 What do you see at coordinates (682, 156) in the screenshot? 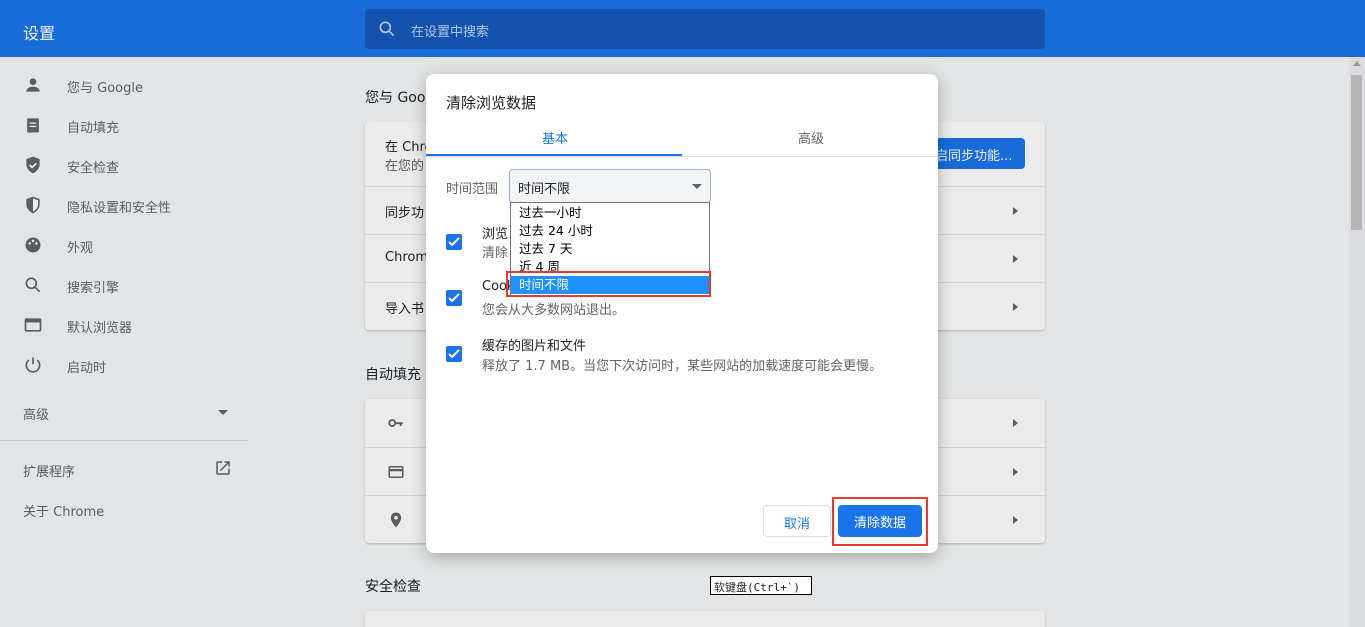
I see `tab-divider` at bounding box center [682, 156].